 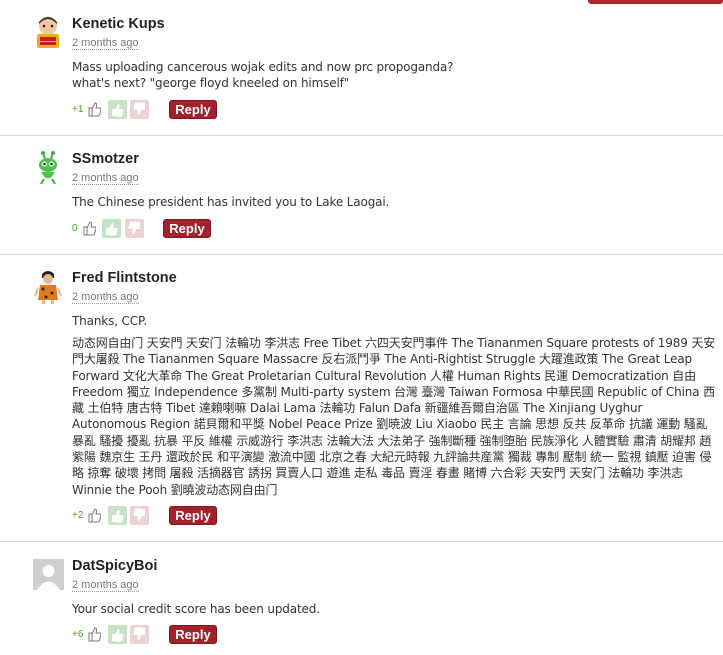 I want to click on comment-text: Thanks, CCP., so click(x=109, y=321).